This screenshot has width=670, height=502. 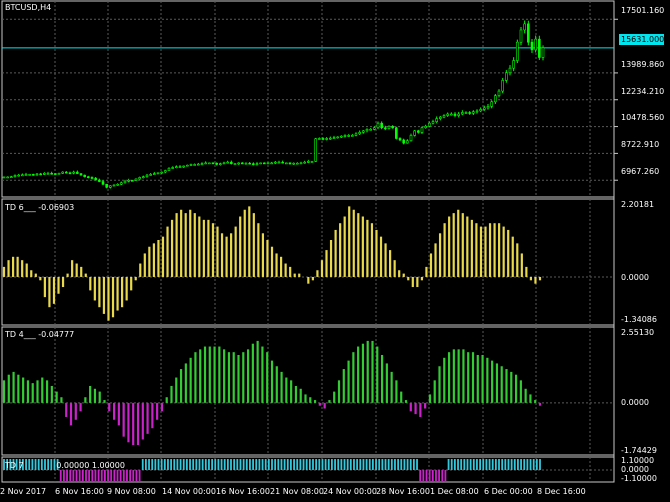 What do you see at coordinates (638, 204) in the screenshot?
I see `td6-axis-max: 2.20181` at bounding box center [638, 204].